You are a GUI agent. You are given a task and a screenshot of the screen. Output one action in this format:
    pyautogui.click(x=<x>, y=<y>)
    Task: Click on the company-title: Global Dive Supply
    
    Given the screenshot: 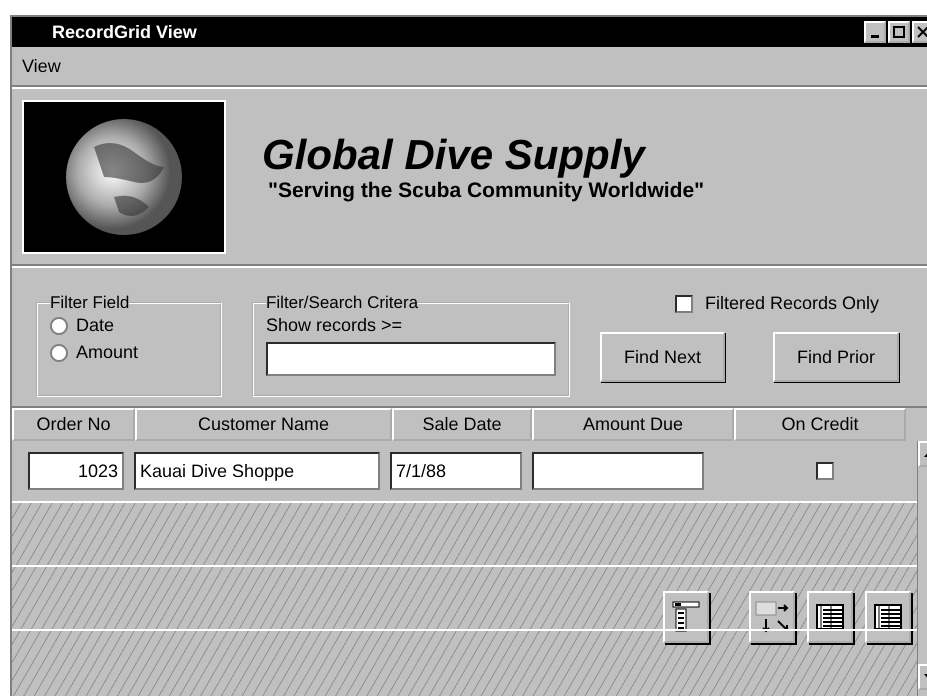 What is the action you would take?
    pyautogui.click(x=455, y=154)
    